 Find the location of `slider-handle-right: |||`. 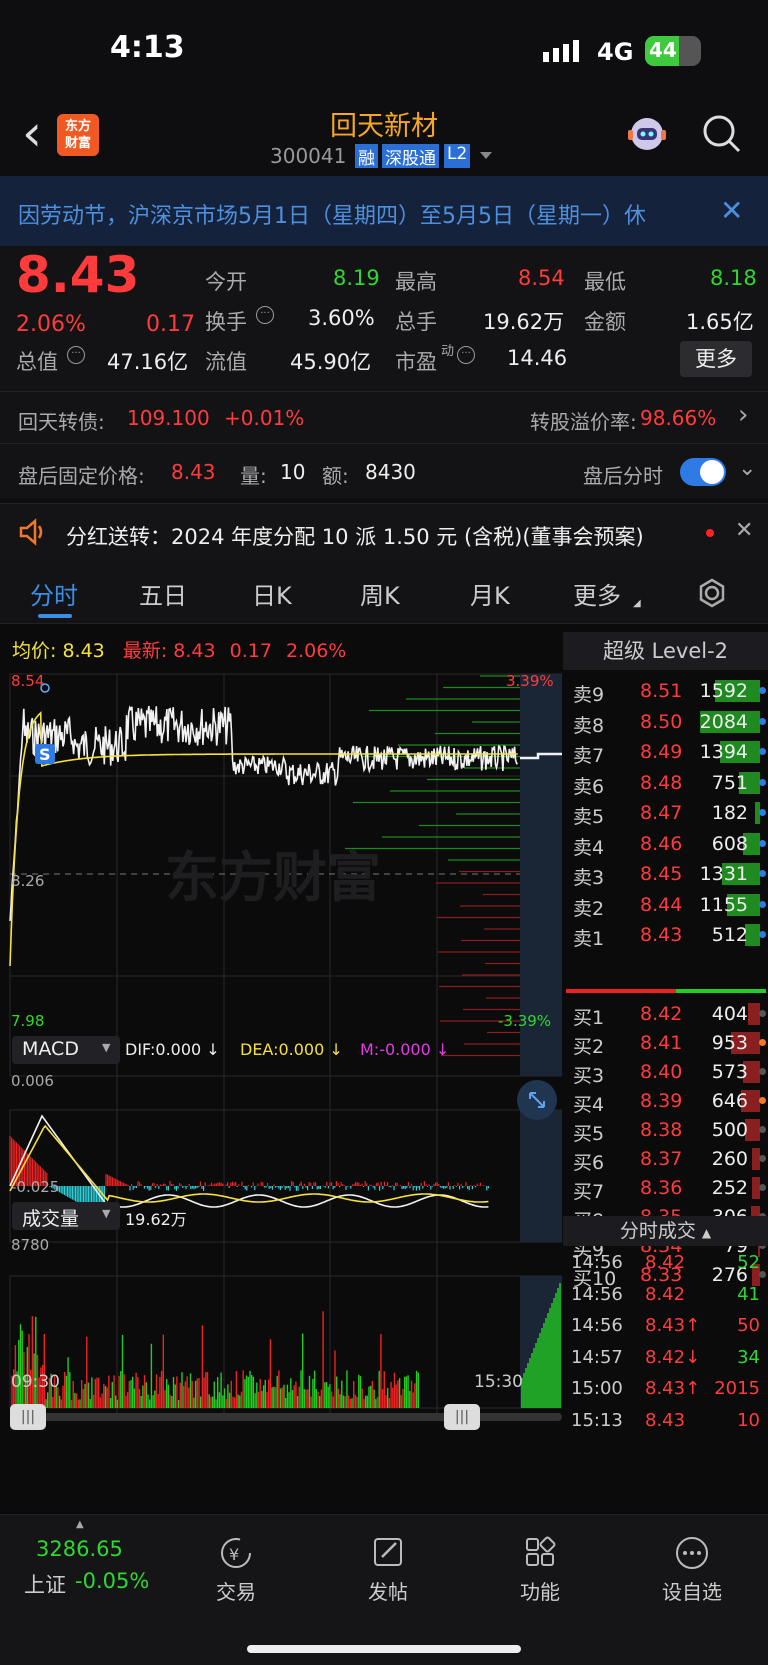

slider-handle-right: ||| is located at coordinates (462, 1417).